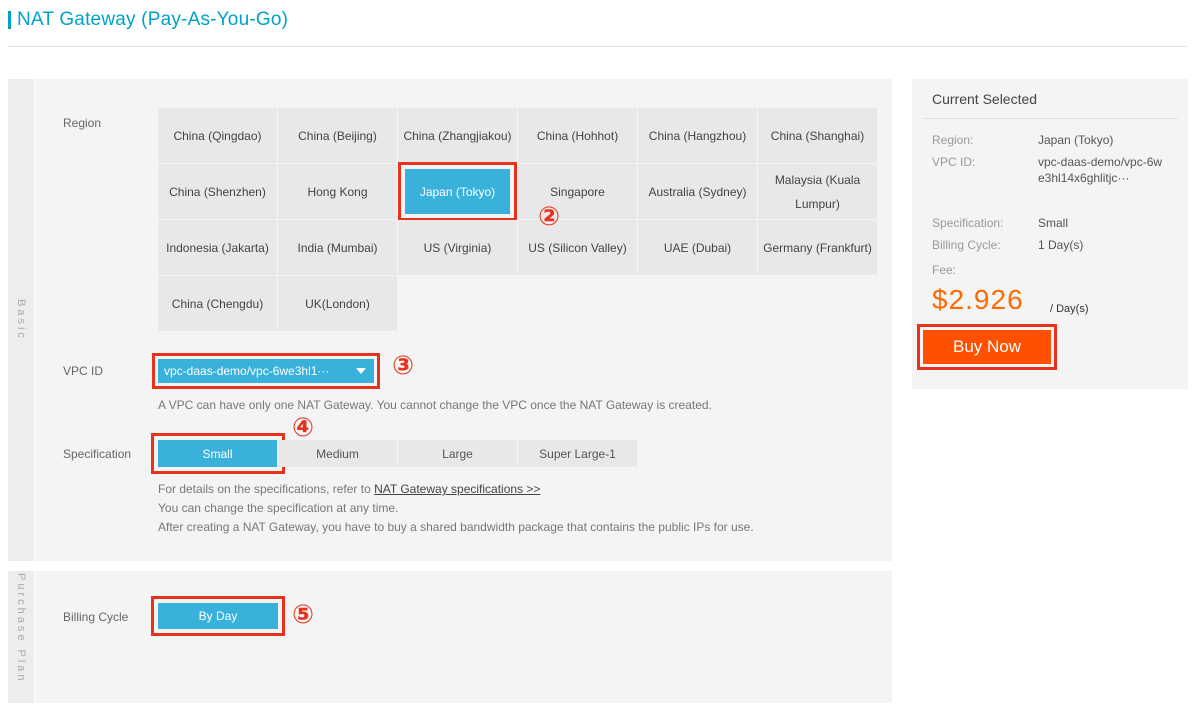 The image size is (1200, 710). What do you see at coordinates (21, 637) in the screenshot?
I see `purchase-plan-section-label: Purchase Plan` at bounding box center [21, 637].